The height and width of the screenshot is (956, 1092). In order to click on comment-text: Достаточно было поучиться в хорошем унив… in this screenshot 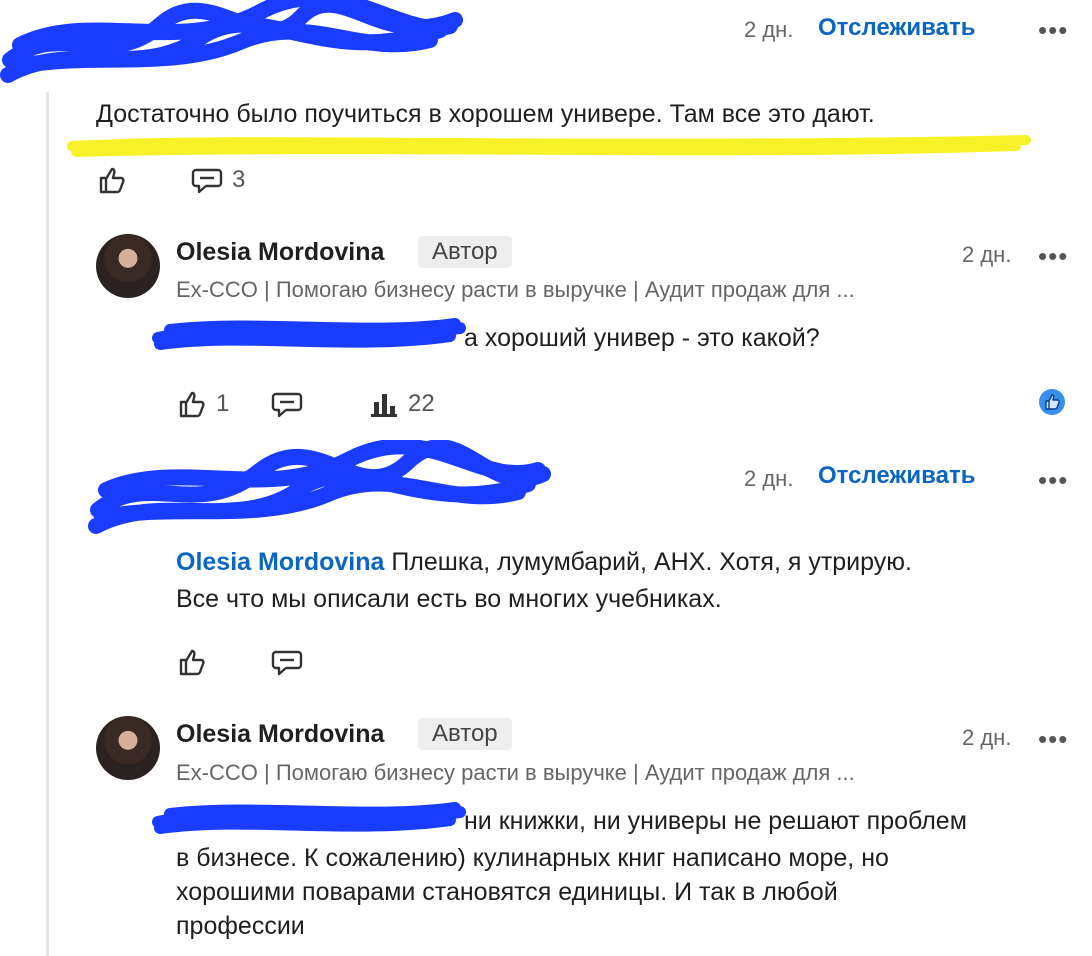, I will do `click(485, 114)`.